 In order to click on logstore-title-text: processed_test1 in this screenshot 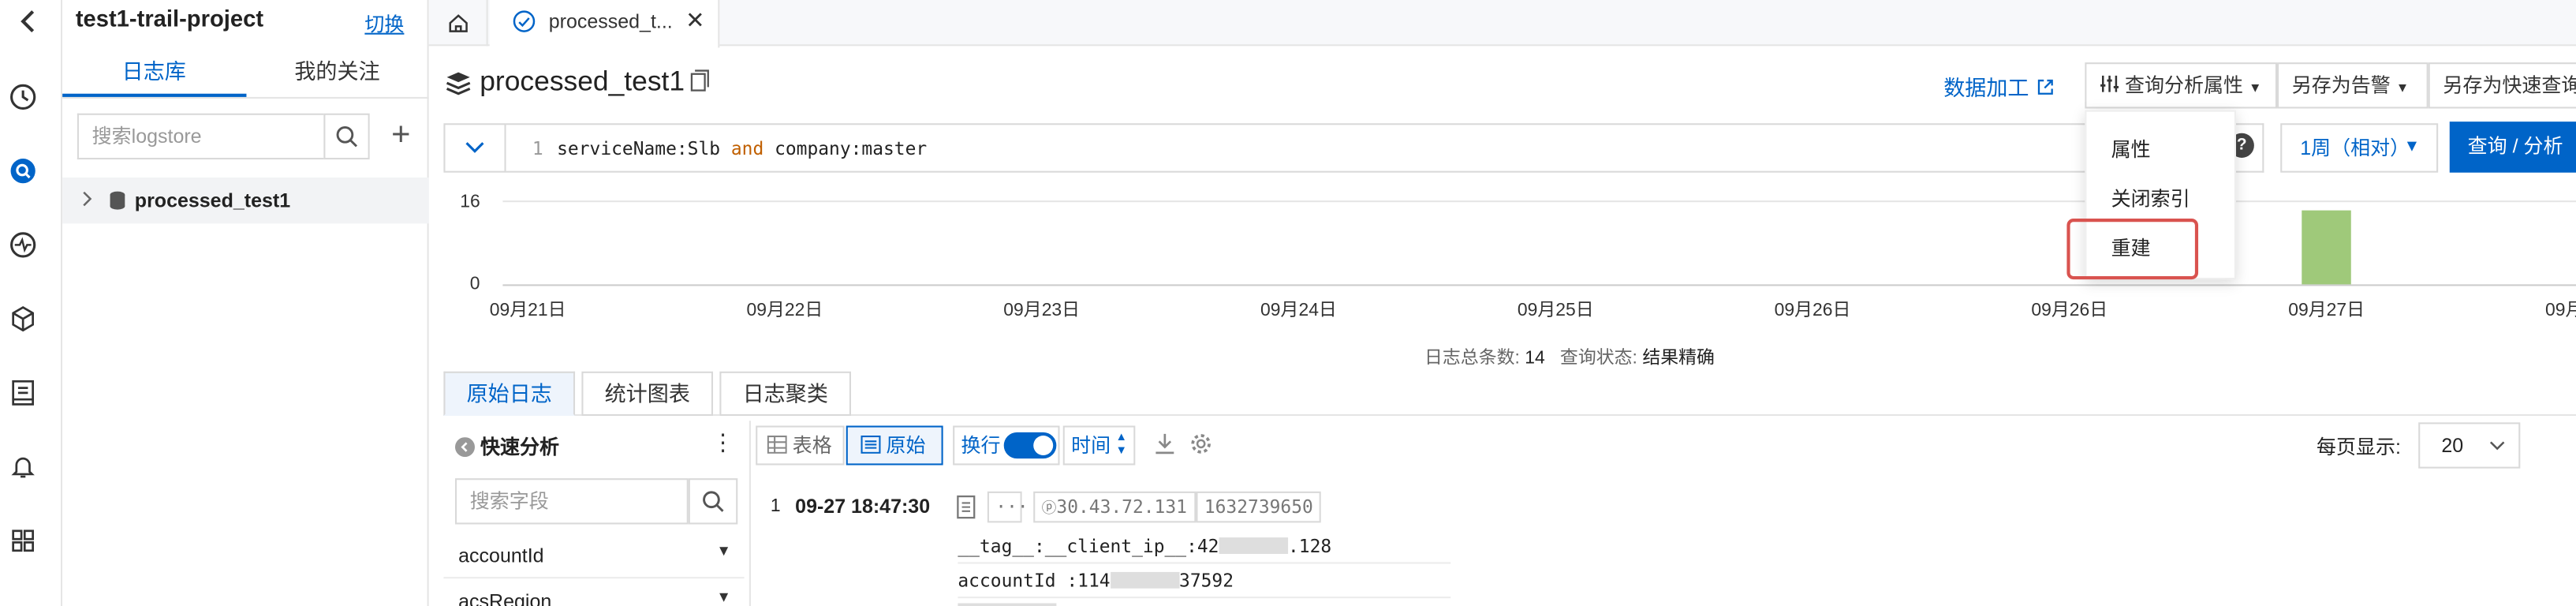, I will do `click(582, 81)`.